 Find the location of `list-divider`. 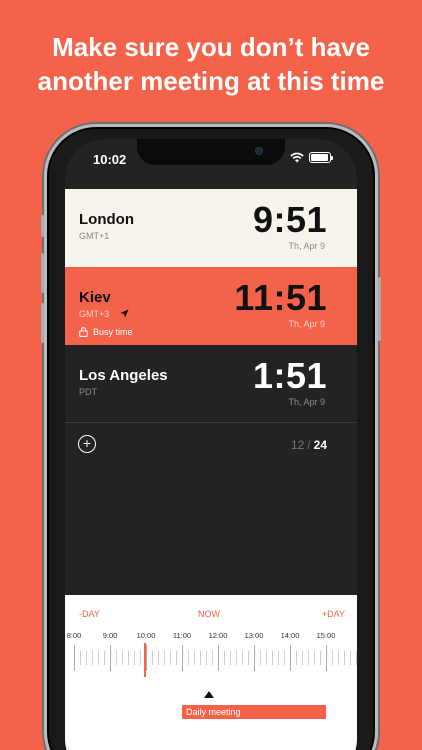

list-divider is located at coordinates (211, 422).